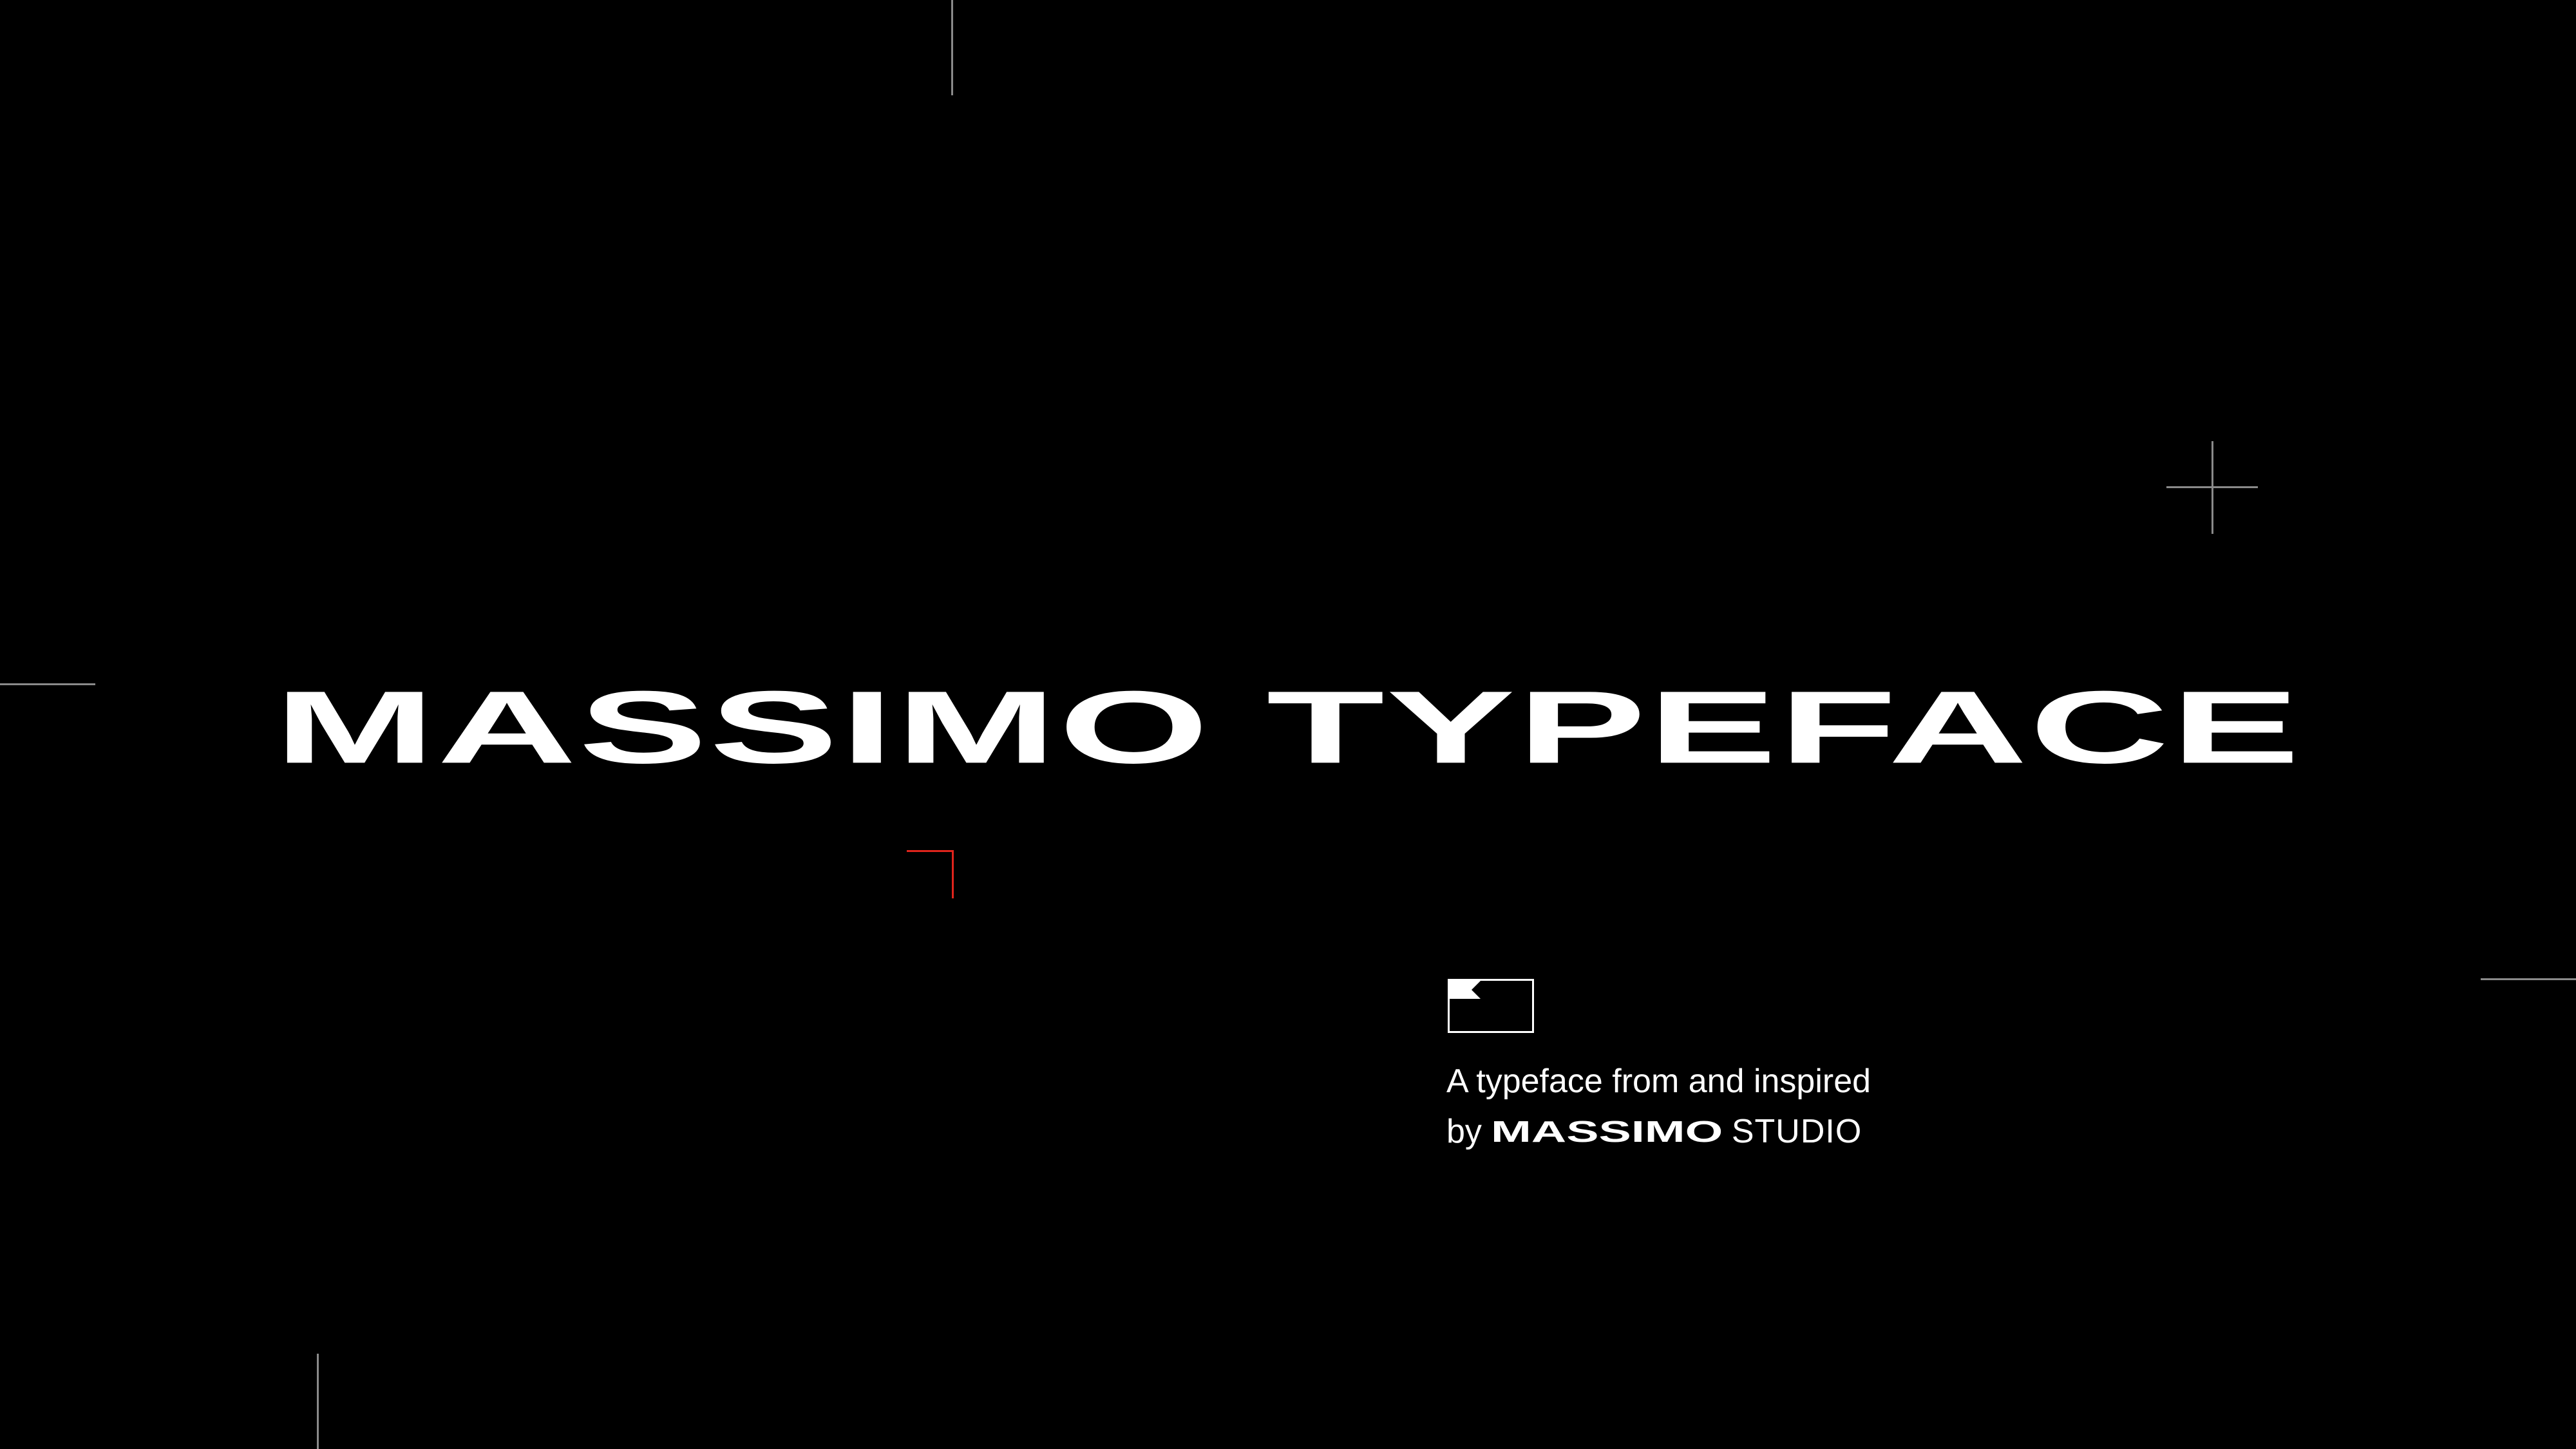  What do you see at coordinates (1607, 1132) in the screenshot?
I see `tagline-brand: MASSIMO` at bounding box center [1607, 1132].